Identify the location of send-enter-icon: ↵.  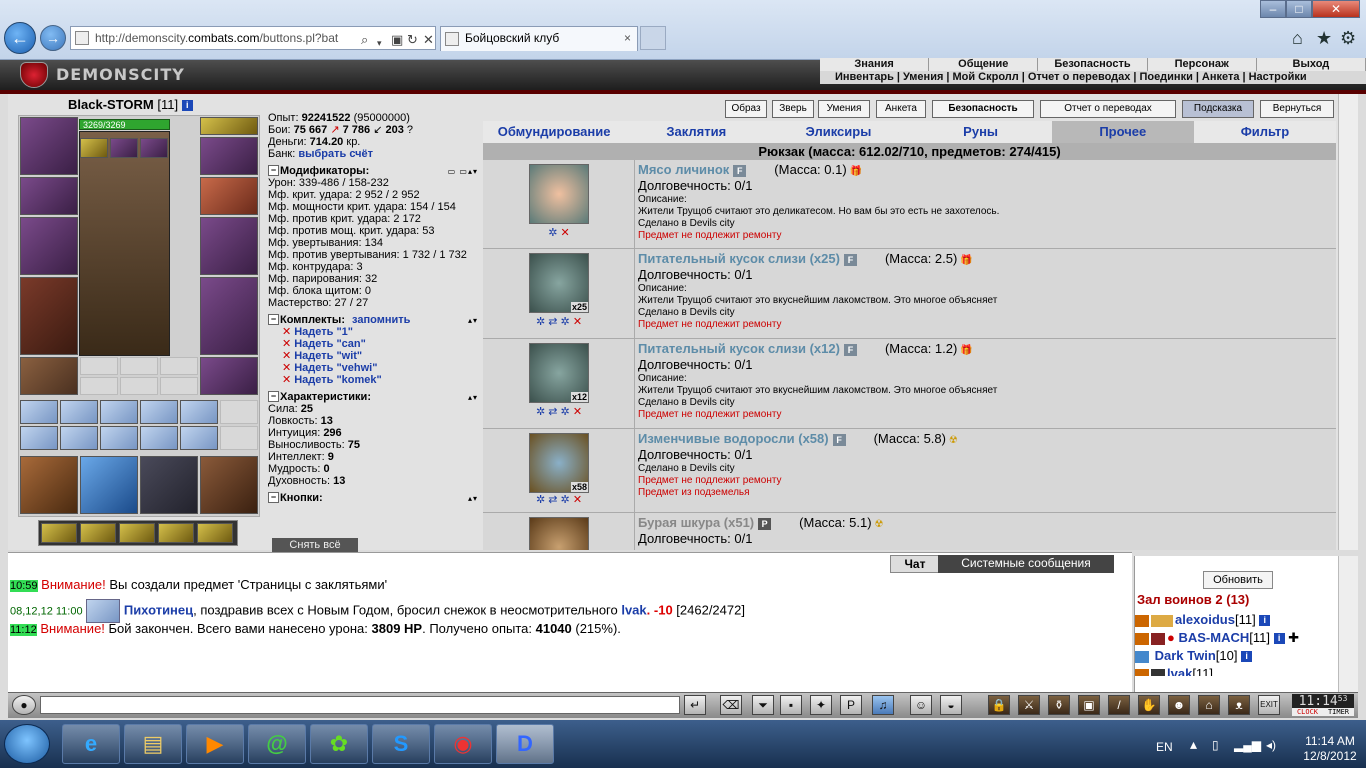
(695, 705).